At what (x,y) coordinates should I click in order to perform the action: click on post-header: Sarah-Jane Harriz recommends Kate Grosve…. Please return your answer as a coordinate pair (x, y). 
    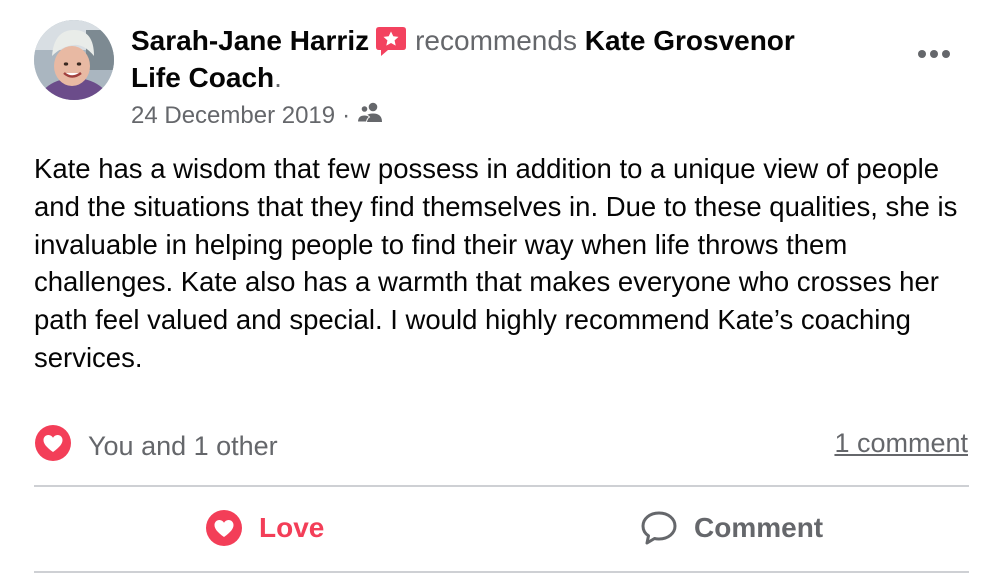
    Looking at the image, I should click on (511, 41).